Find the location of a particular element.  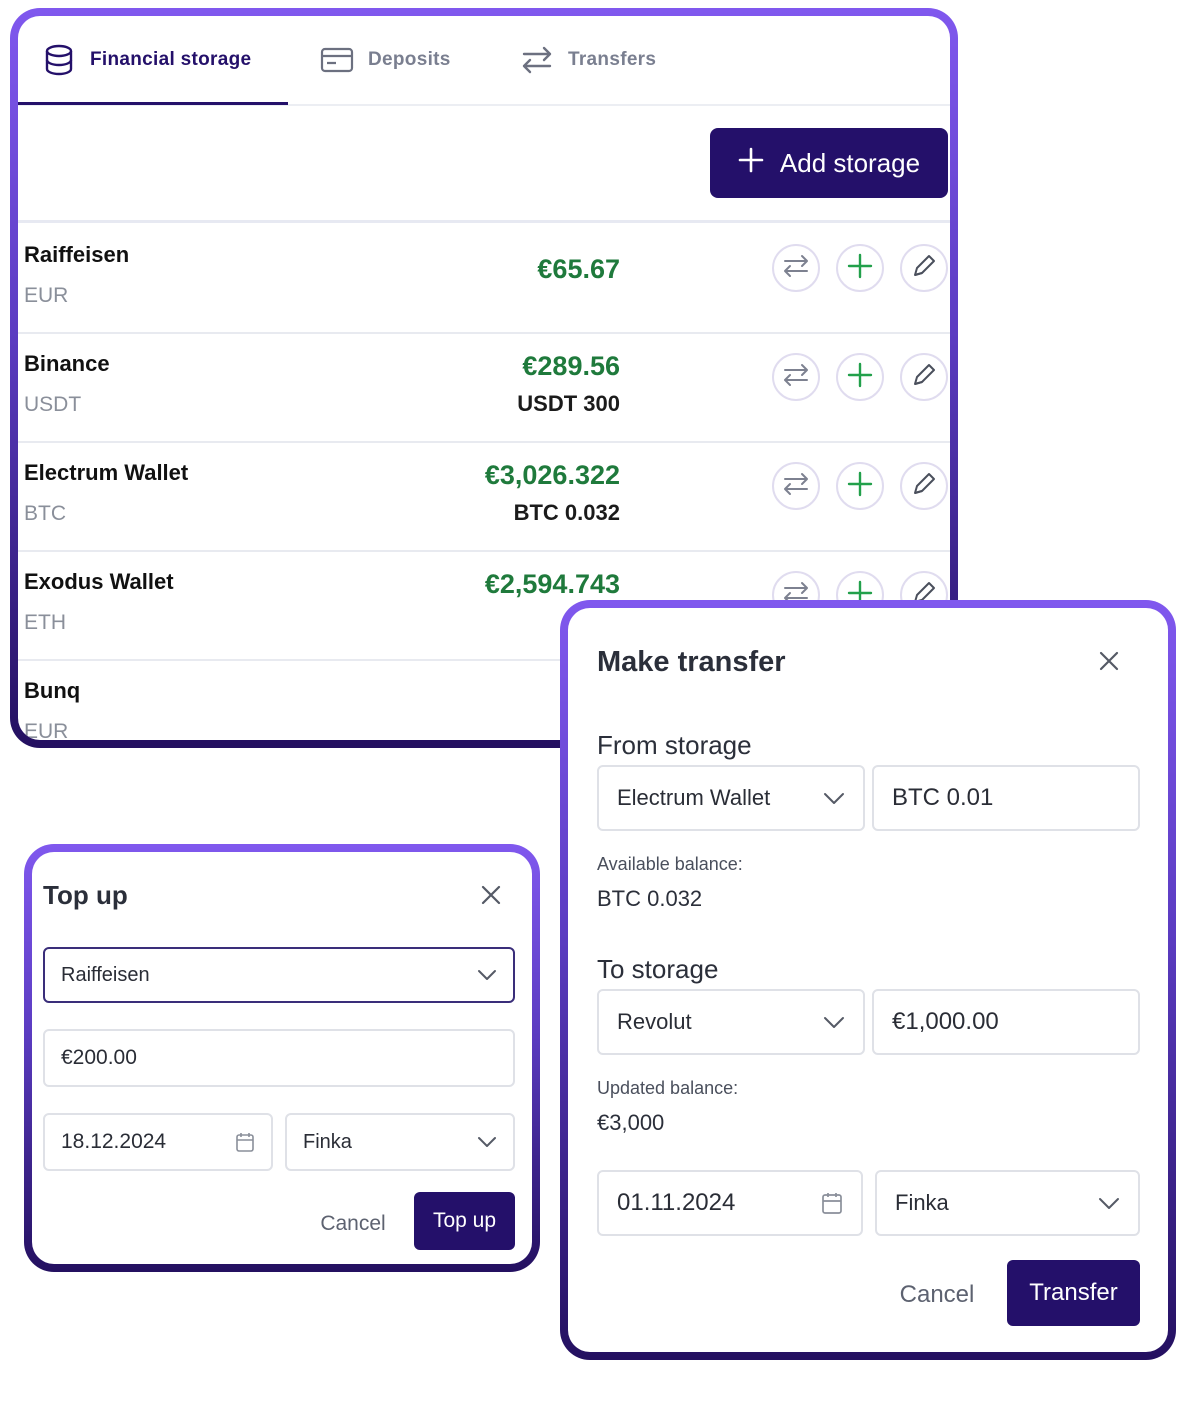

tab-transfers: Transfers is located at coordinates (588, 60).